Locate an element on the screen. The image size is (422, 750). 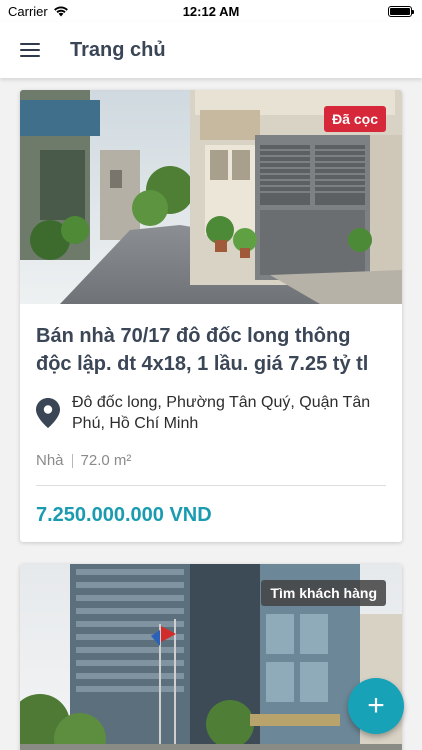
status-badge: Tìm khách hàng is located at coordinates (323, 593).